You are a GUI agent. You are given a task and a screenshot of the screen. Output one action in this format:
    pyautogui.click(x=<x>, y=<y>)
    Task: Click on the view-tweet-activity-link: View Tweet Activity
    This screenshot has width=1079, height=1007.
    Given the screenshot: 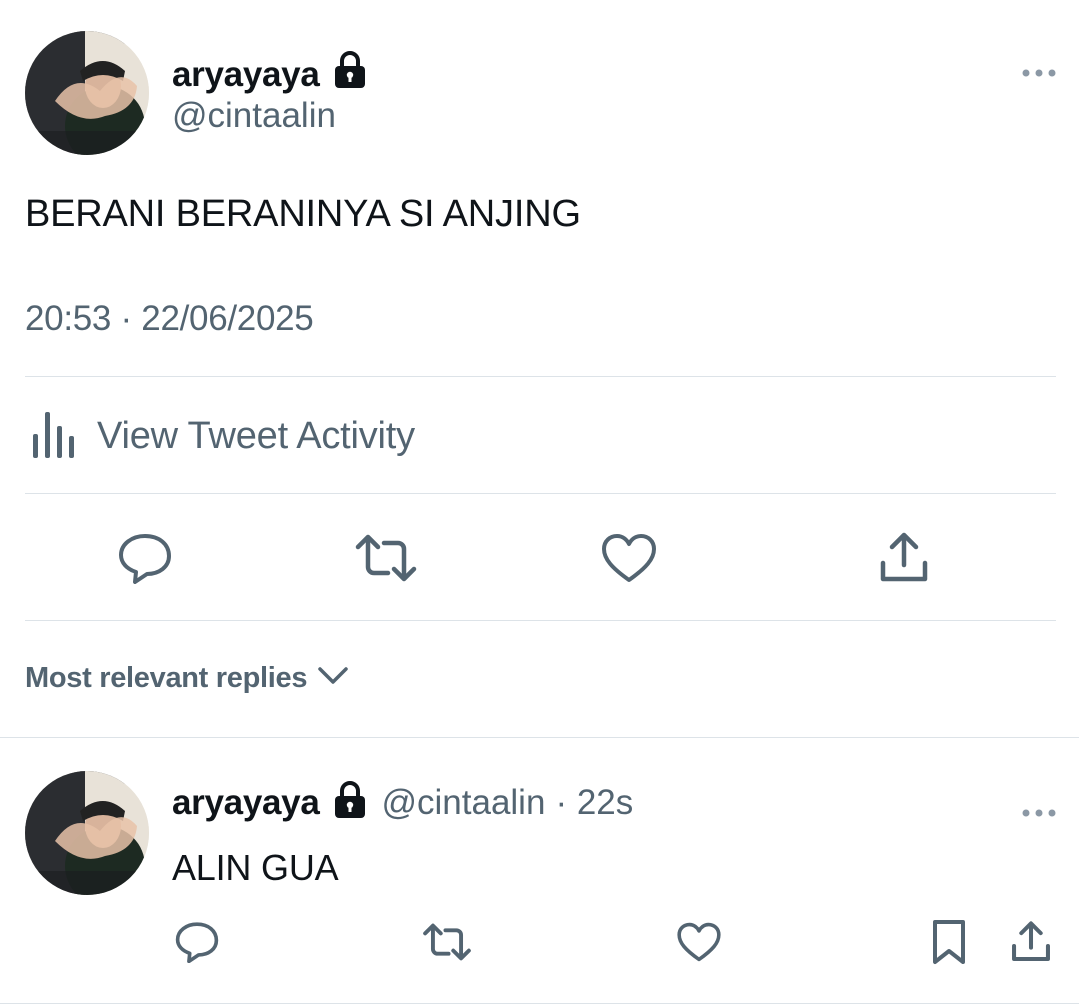 What is the action you would take?
    pyautogui.click(x=220, y=436)
    